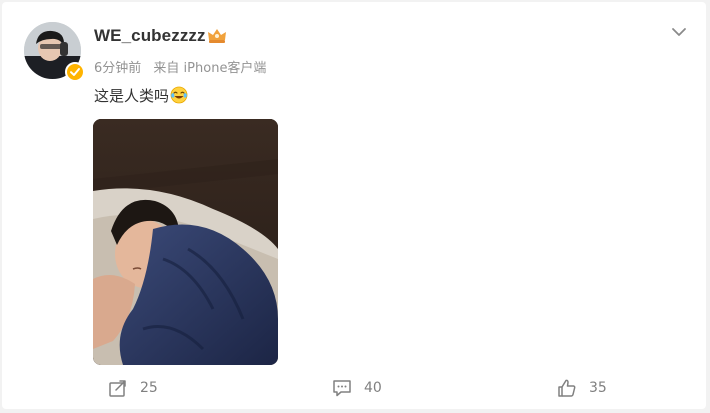 This screenshot has width=710, height=413. What do you see at coordinates (150, 36) in the screenshot?
I see `username-link: WE_cubezzzz` at bounding box center [150, 36].